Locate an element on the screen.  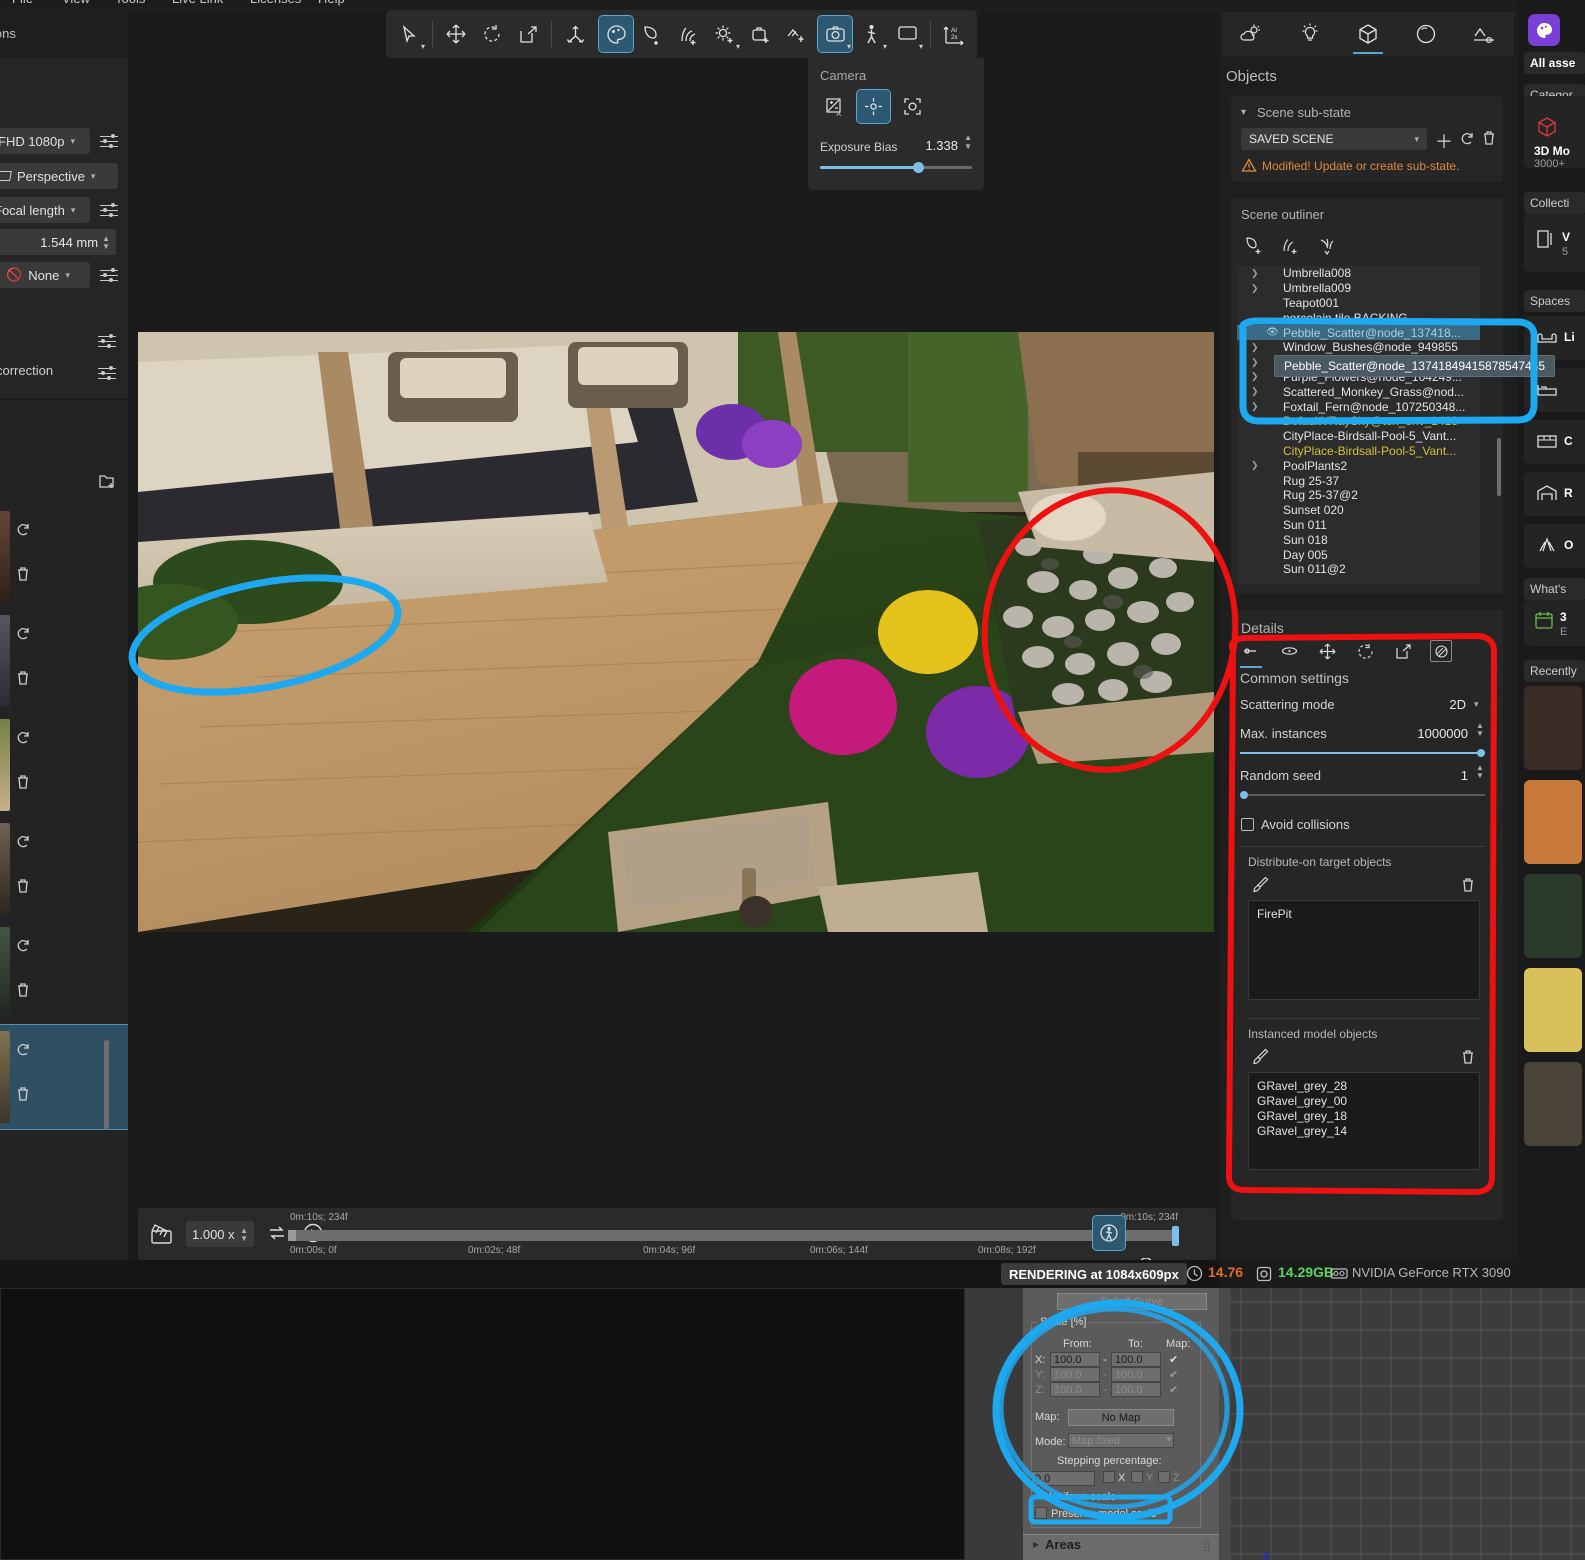
random-seed-value: 1 is located at coordinates (1444, 775).